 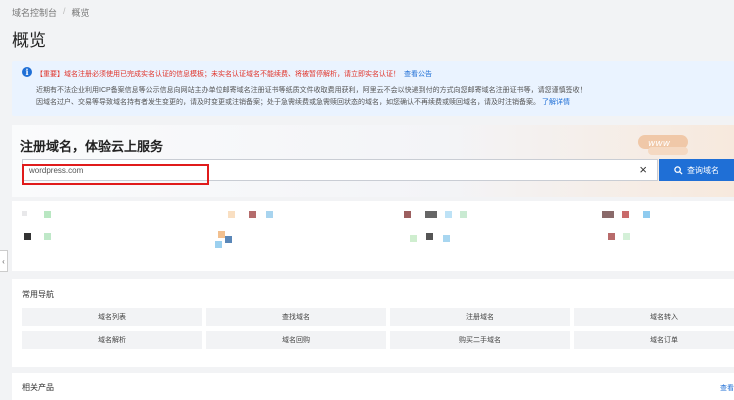 I want to click on decorative-graphic: www, so click(x=663, y=145).